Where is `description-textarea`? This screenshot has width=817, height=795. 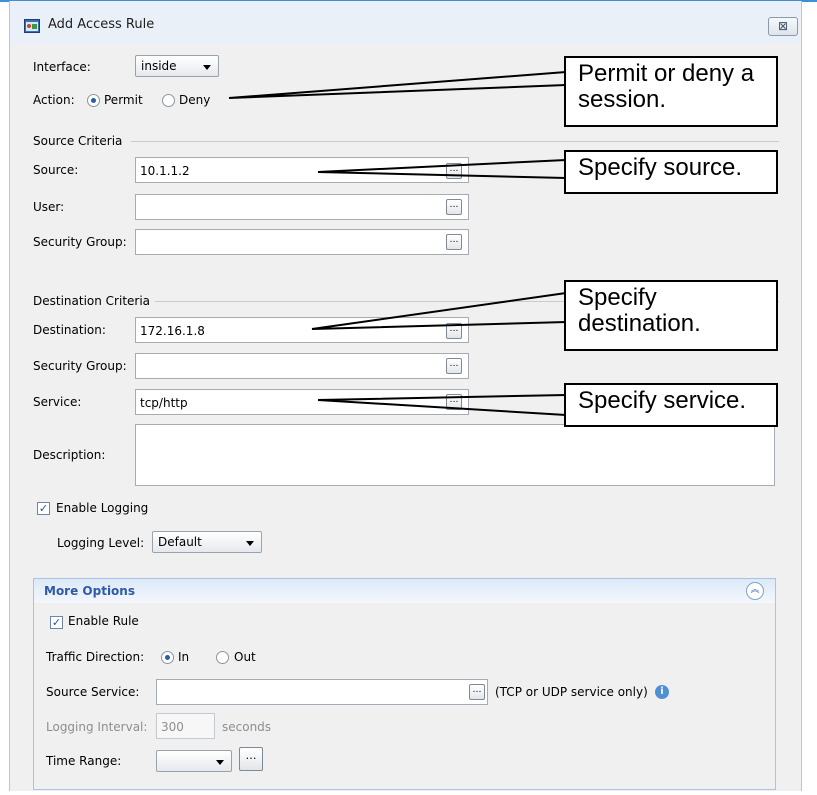 description-textarea is located at coordinates (455, 455).